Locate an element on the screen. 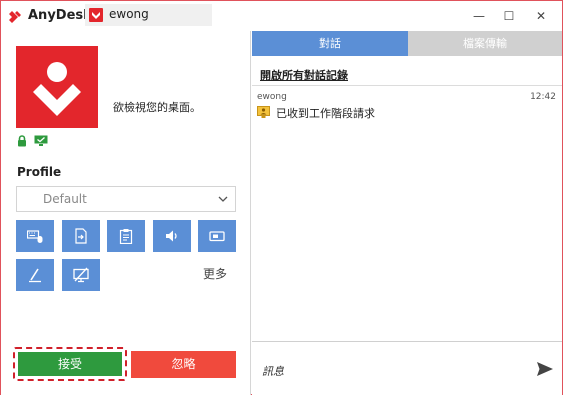 This screenshot has height=395, width=563. app-name: AnyDesk is located at coordinates (60, 15).